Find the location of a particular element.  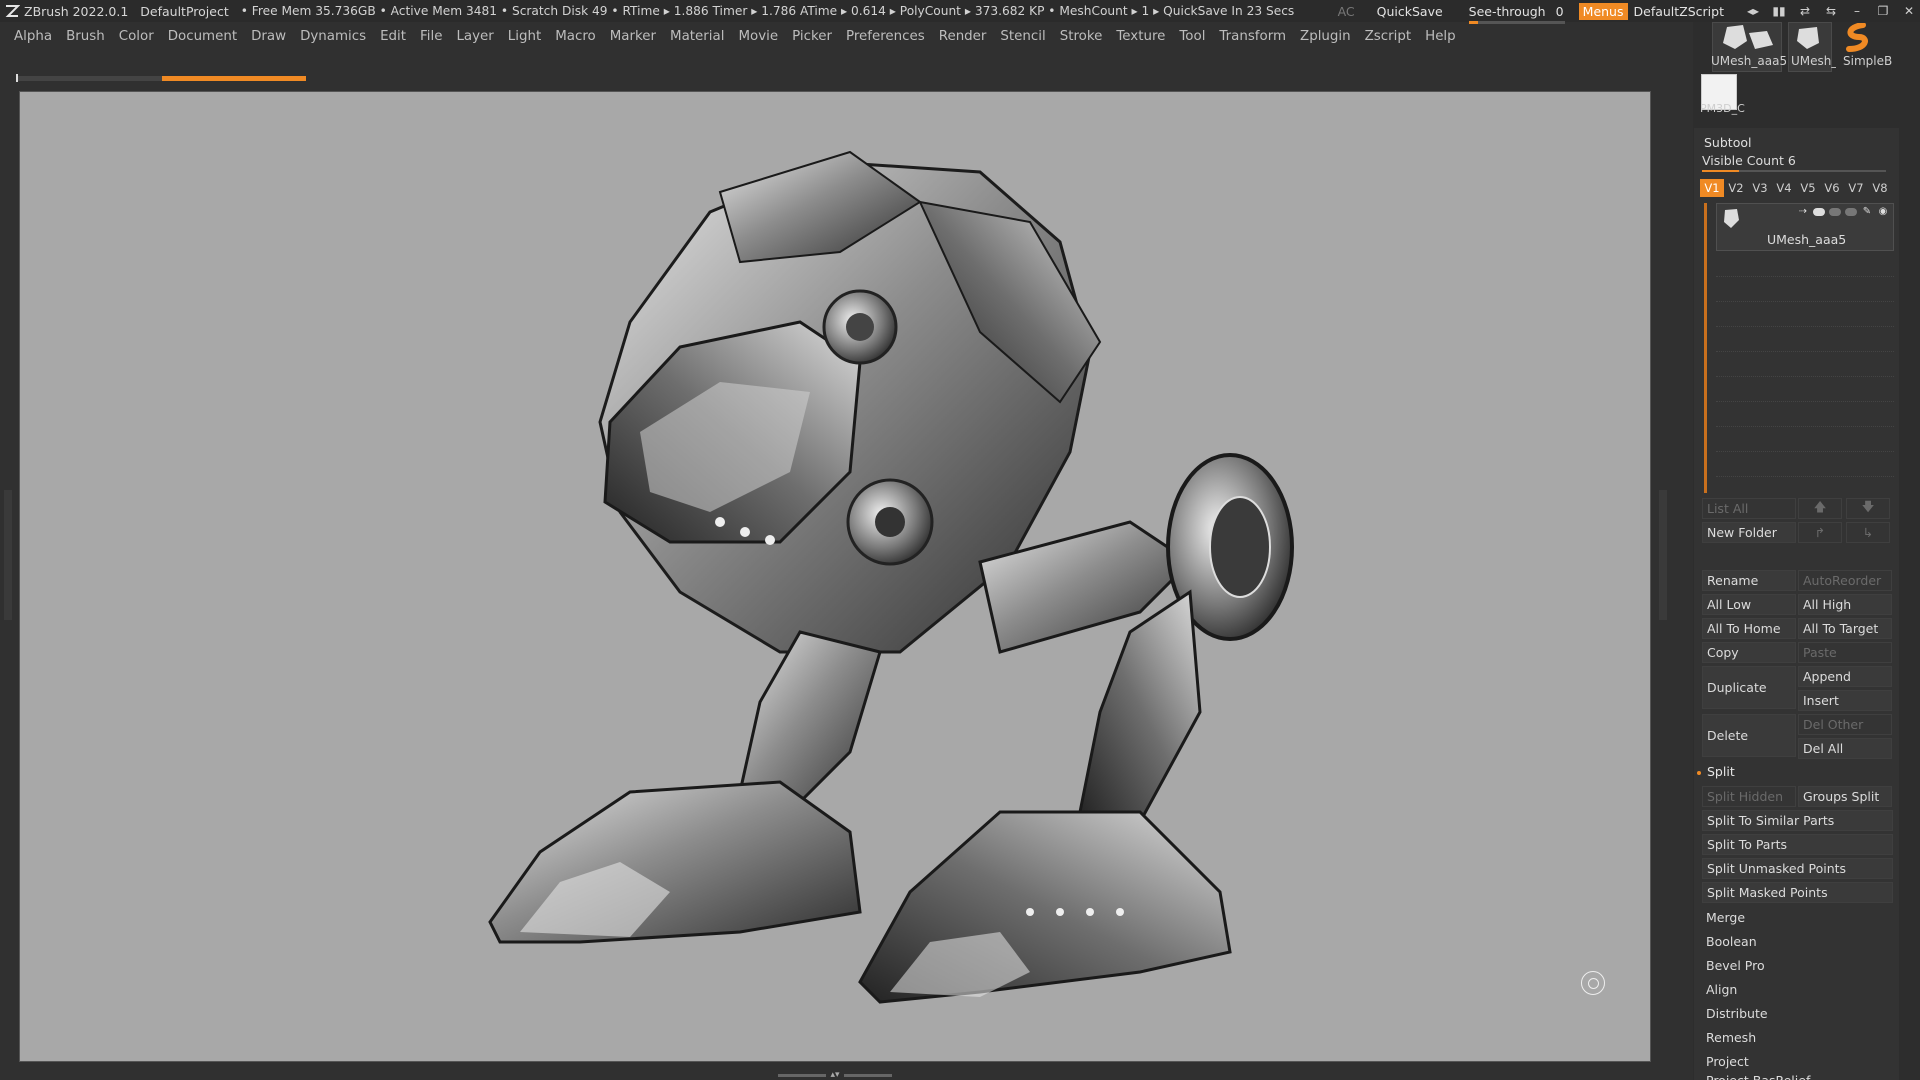

solo-dot-icon is located at coordinates (1819, 212).